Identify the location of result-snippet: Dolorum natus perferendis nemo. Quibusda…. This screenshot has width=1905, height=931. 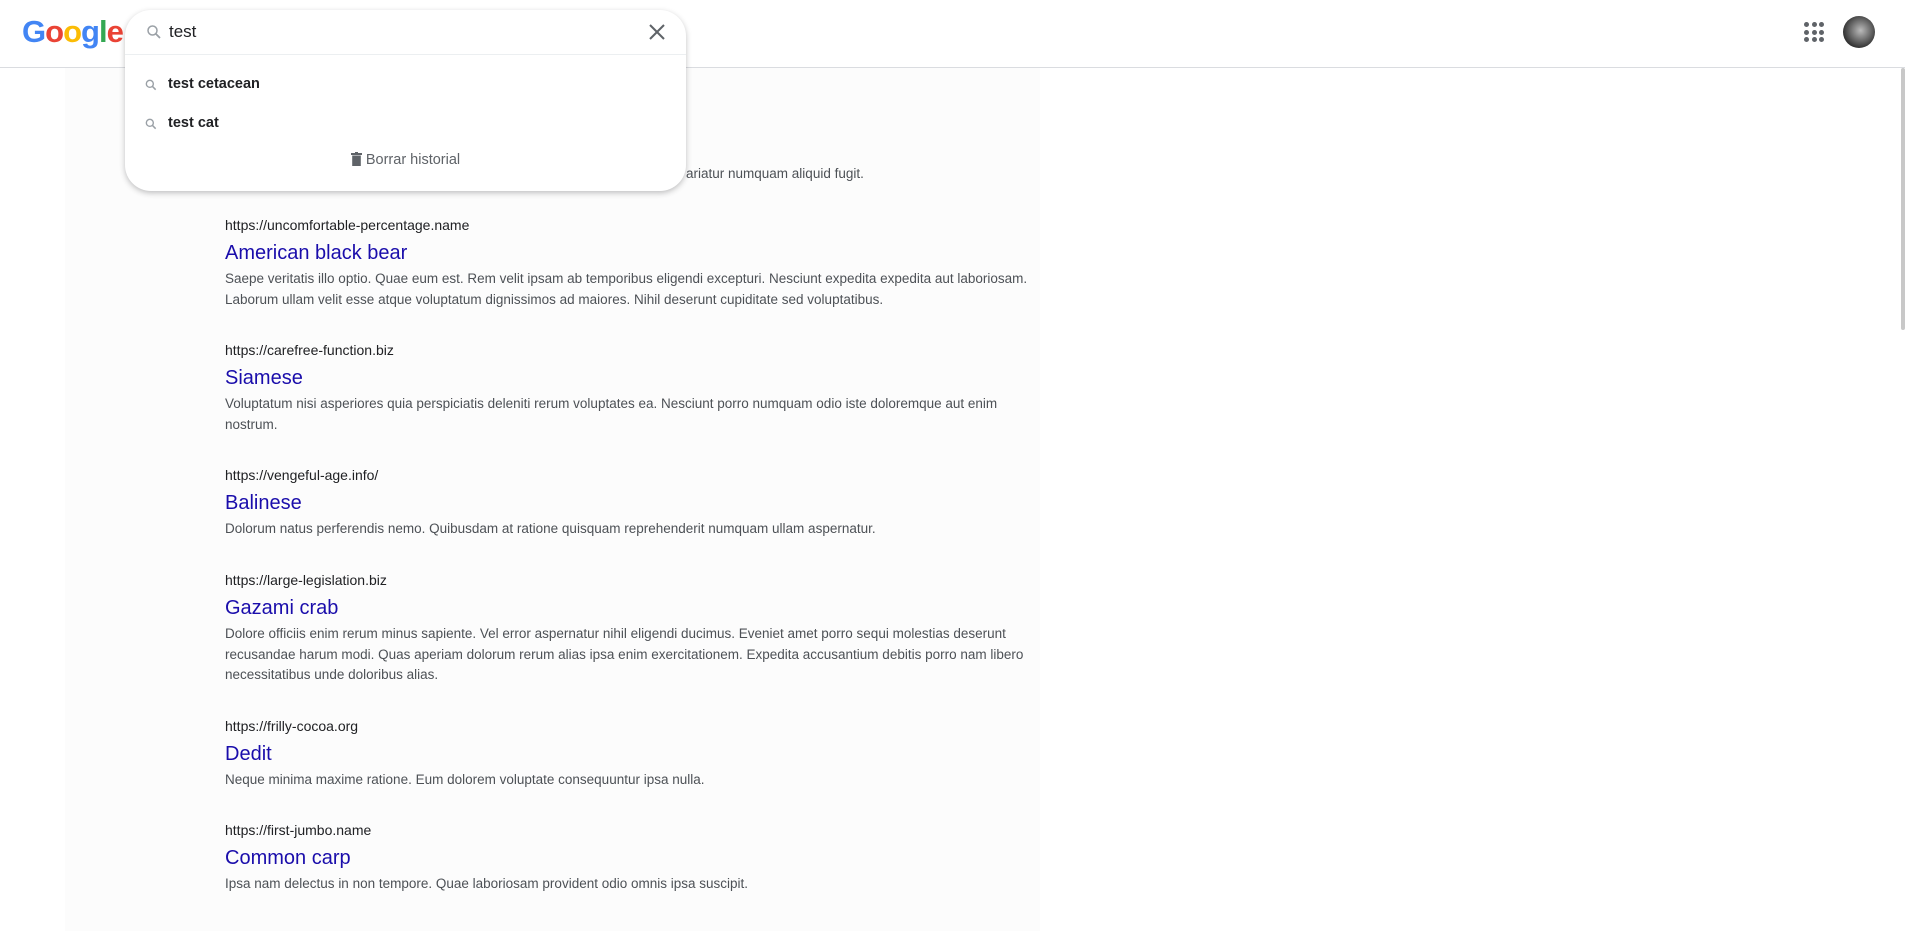
(550, 529).